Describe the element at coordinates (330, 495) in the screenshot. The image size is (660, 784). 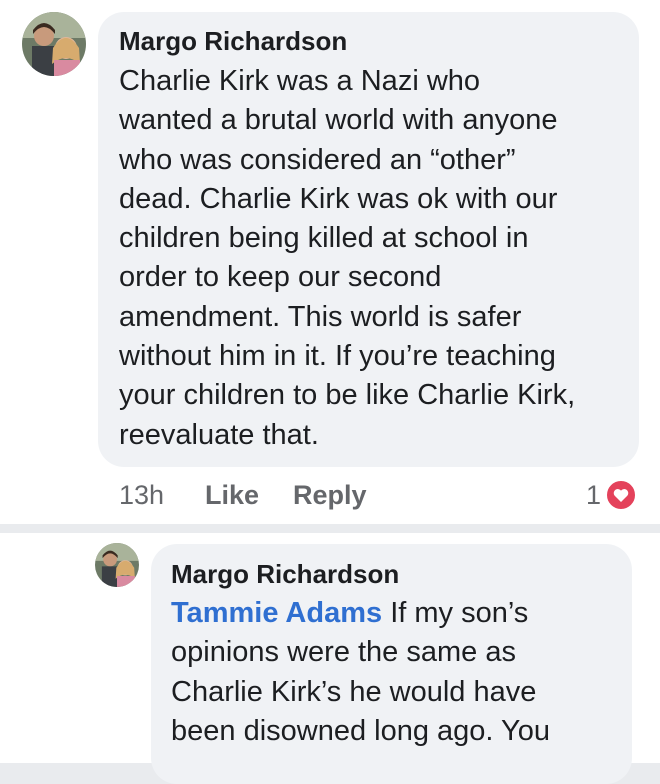
I see `reply-button: Reply` at that location.